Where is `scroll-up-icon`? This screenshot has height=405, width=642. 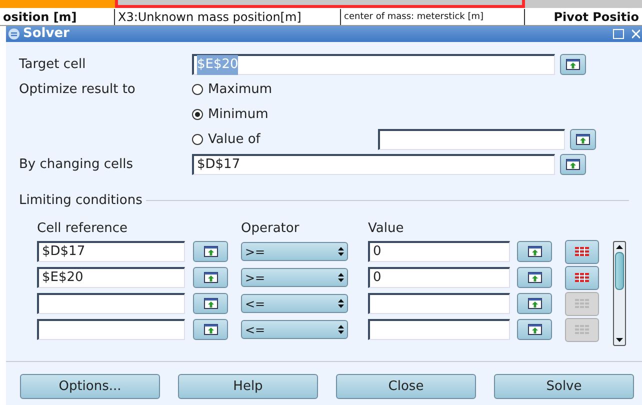 scroll-up-icon is located at coordinates (619, 247).